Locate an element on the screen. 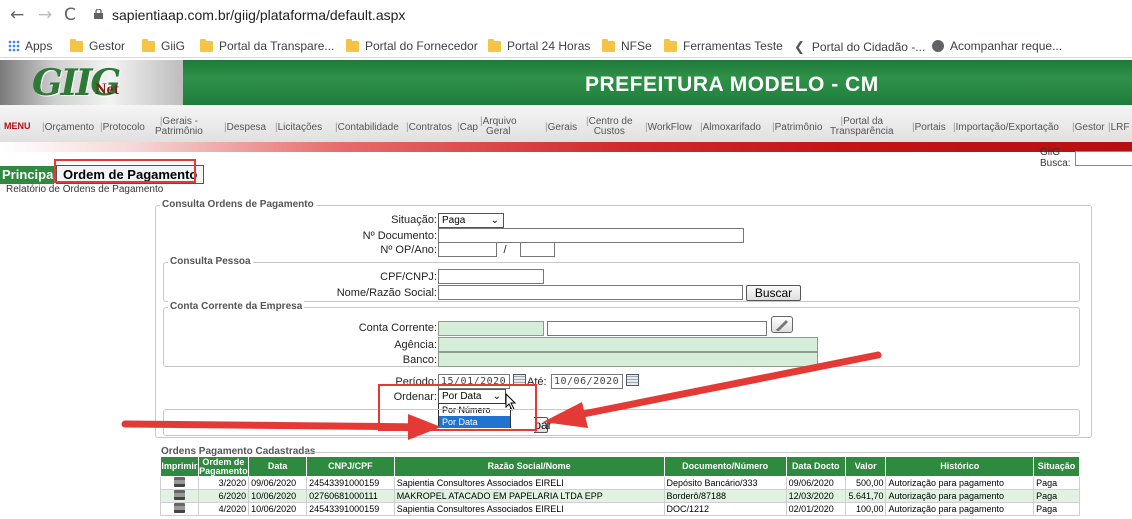 This screenshot has width=1132, height=519. page-title: PREFEITURA MODELO - CM is located at coordinates (732, 84).